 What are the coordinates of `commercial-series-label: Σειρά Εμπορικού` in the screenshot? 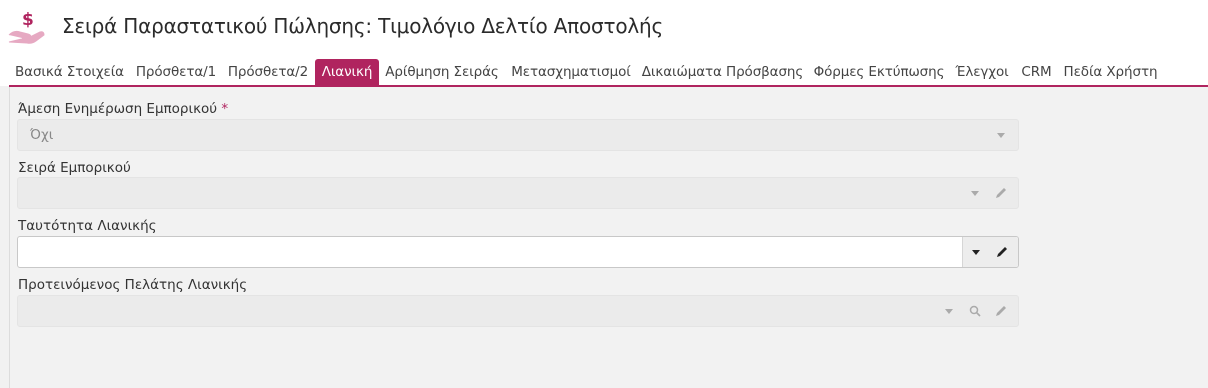 It's located at (74, 168).